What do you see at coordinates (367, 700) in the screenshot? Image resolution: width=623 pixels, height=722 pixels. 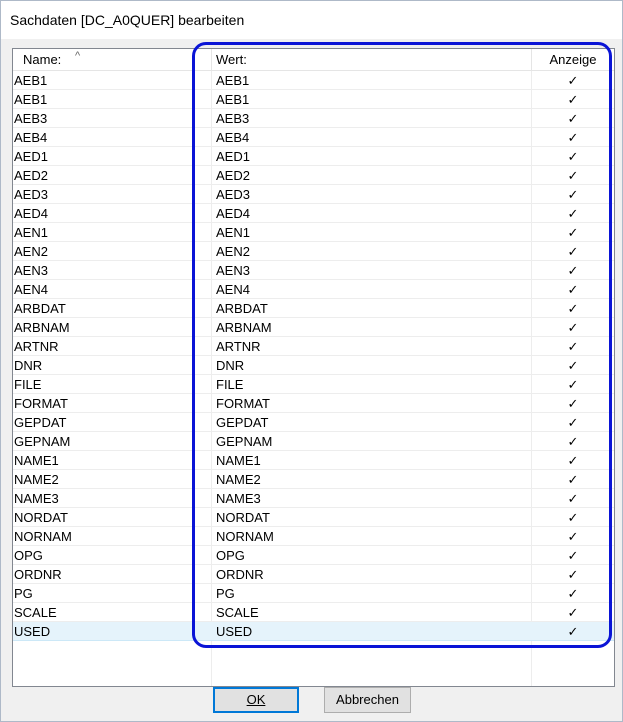 I see `cancel-button: Abbrechen` at bounding box center [367, 700].